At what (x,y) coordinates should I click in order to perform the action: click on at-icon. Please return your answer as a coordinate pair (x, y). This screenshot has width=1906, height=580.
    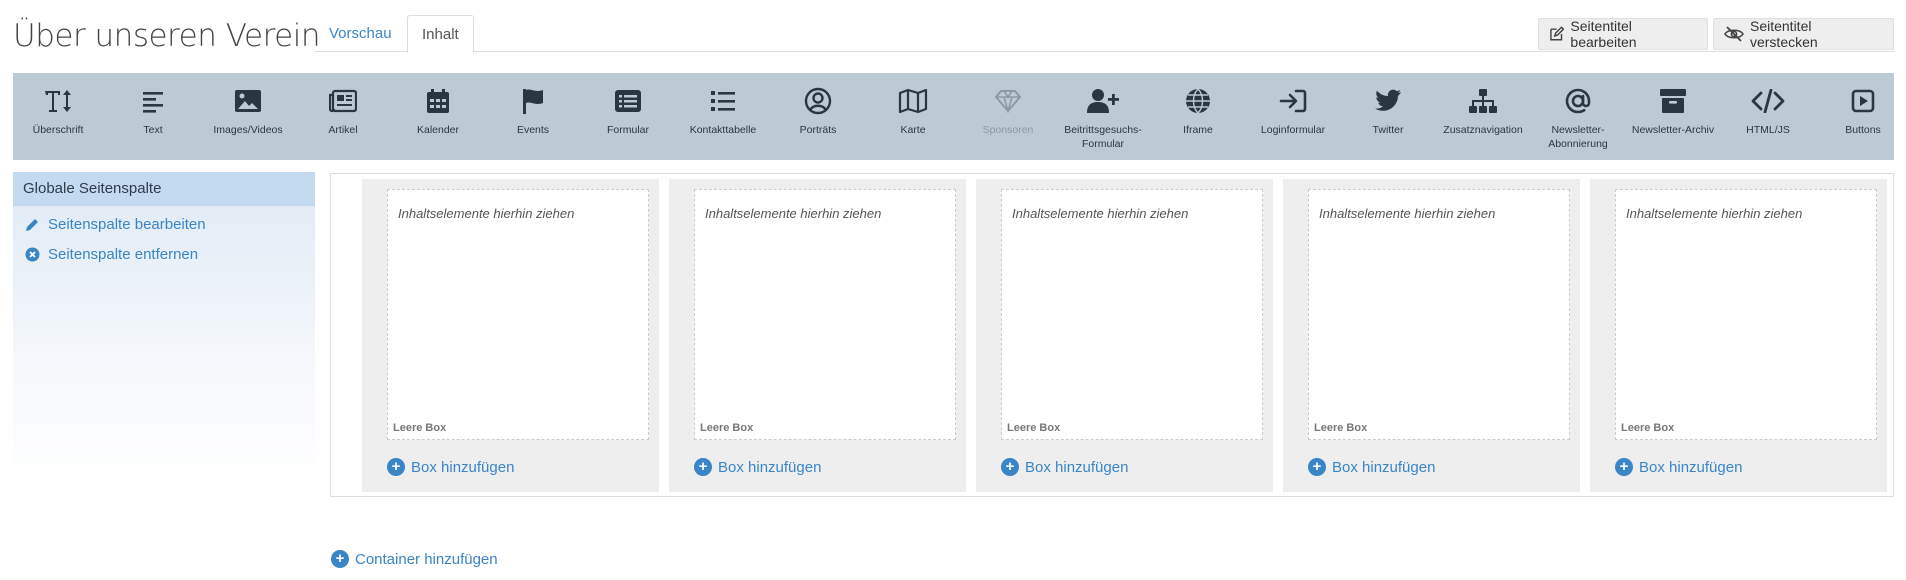
    Looking at the image, I should click on (1578, 101).